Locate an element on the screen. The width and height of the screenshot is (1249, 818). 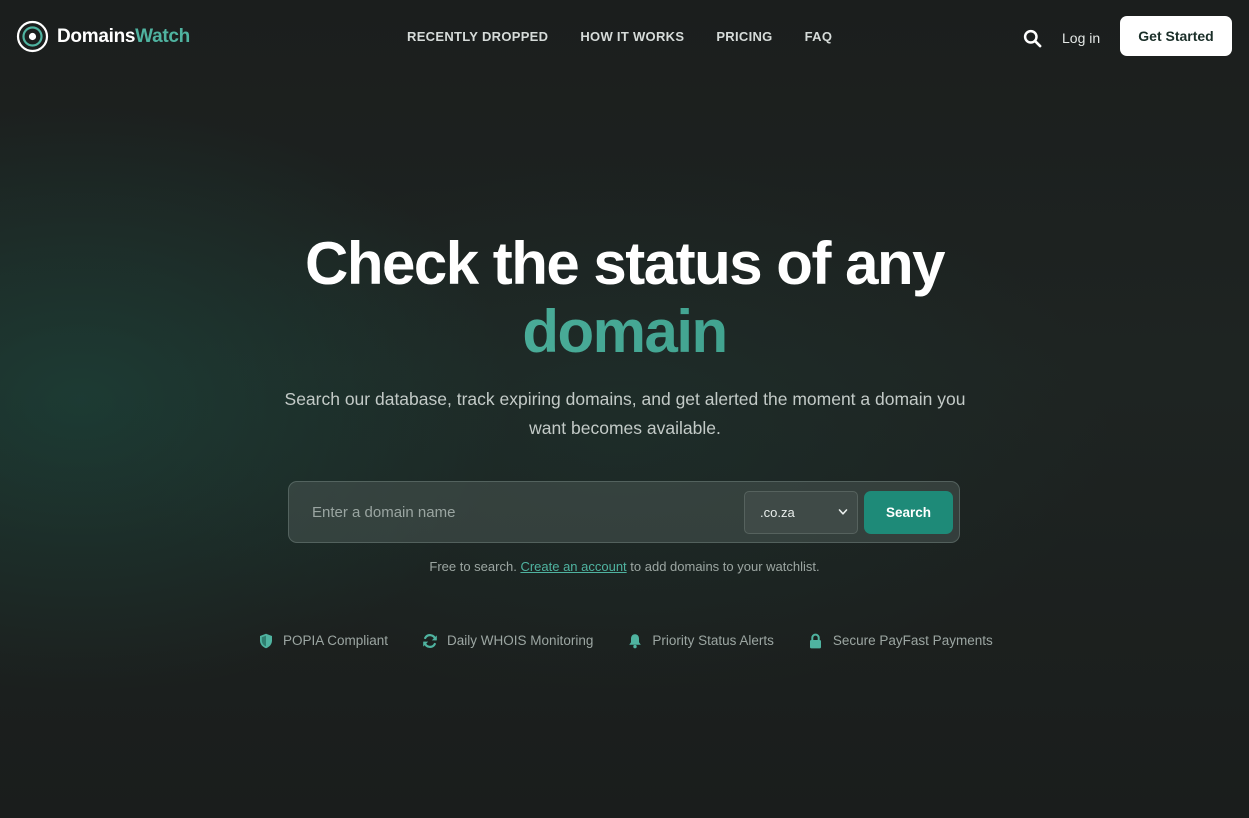
bell-icon is located at coordinates (635, 641).